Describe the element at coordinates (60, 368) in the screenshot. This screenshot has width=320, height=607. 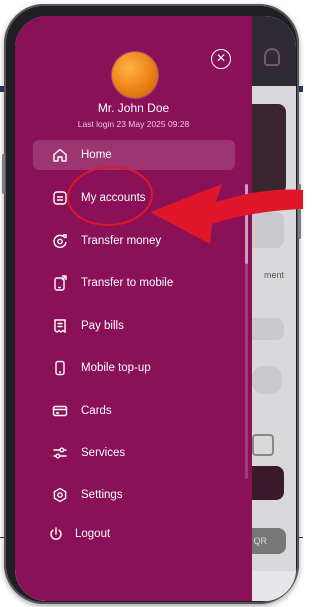
I see `mobile-topup-icon` at that location.